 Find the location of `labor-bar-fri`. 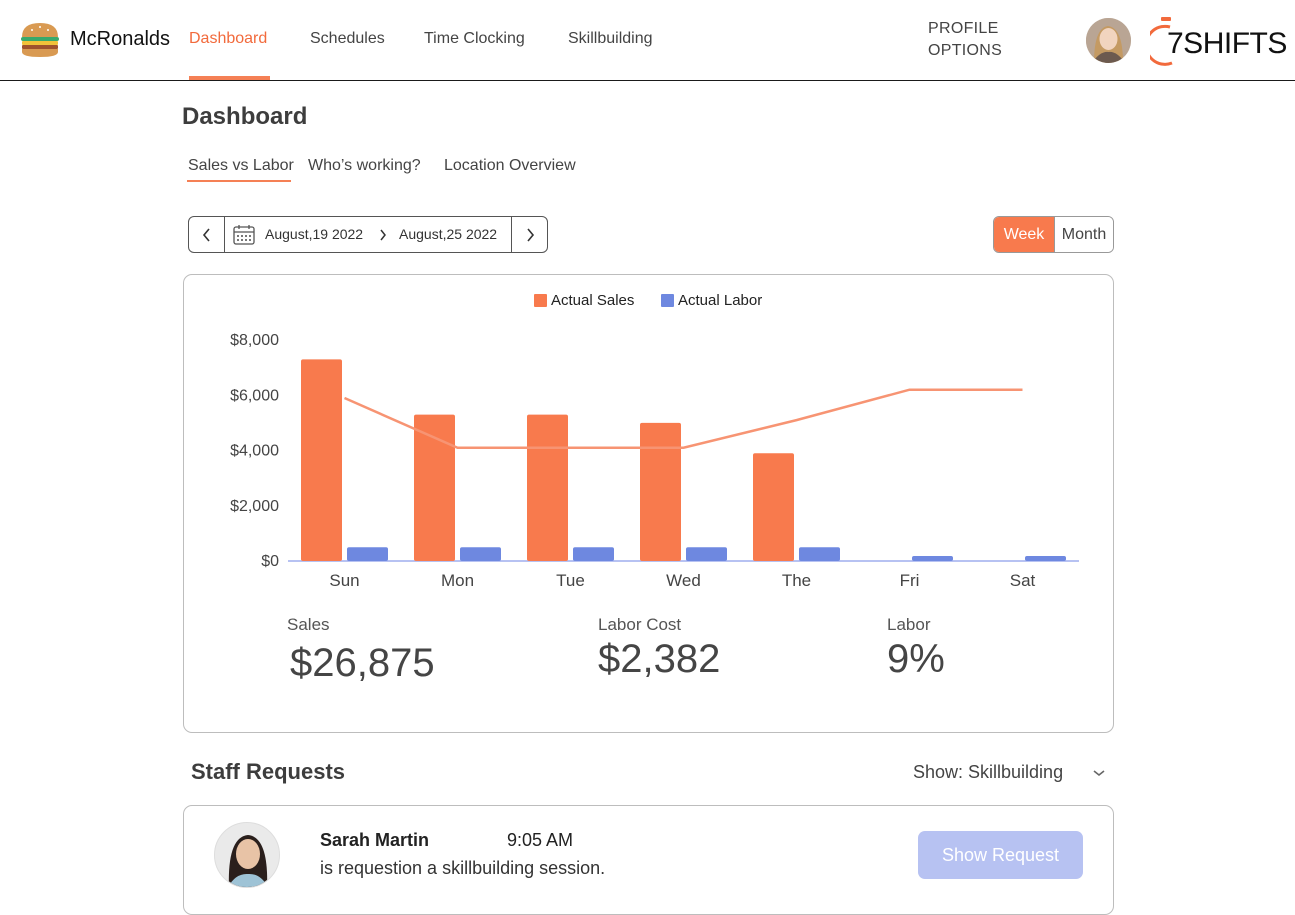

labor-bar-fri is located at coordinates (932, 558).